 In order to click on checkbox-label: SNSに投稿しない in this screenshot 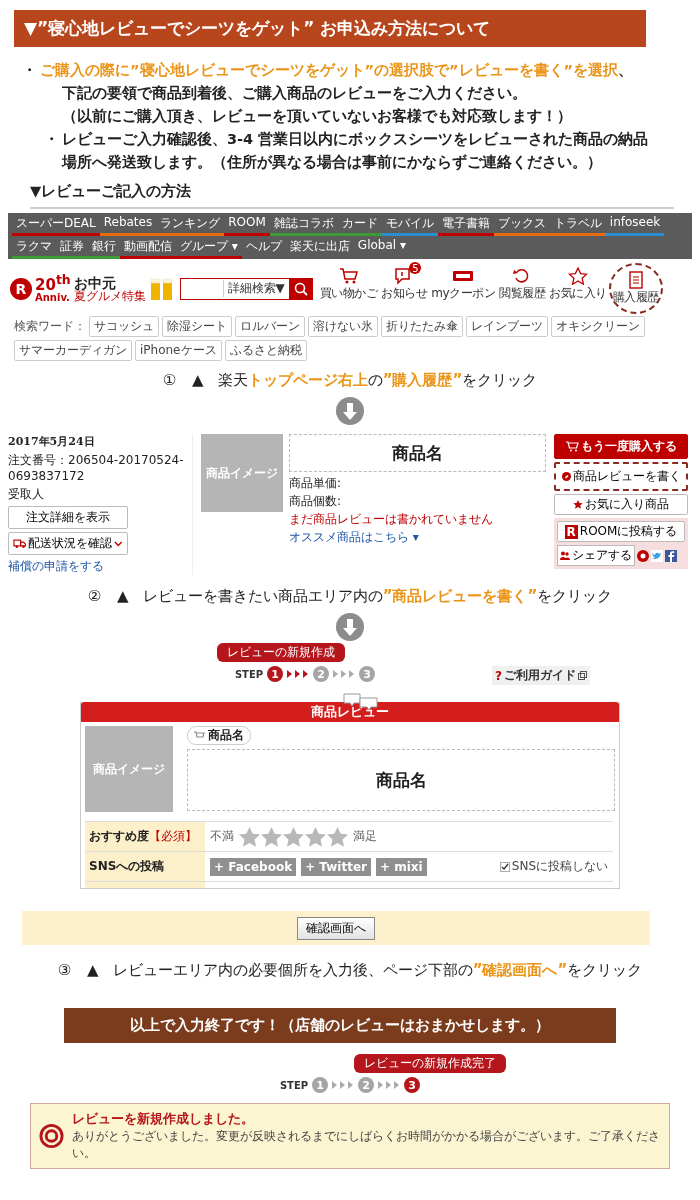, I will do `click(559, 866)`.